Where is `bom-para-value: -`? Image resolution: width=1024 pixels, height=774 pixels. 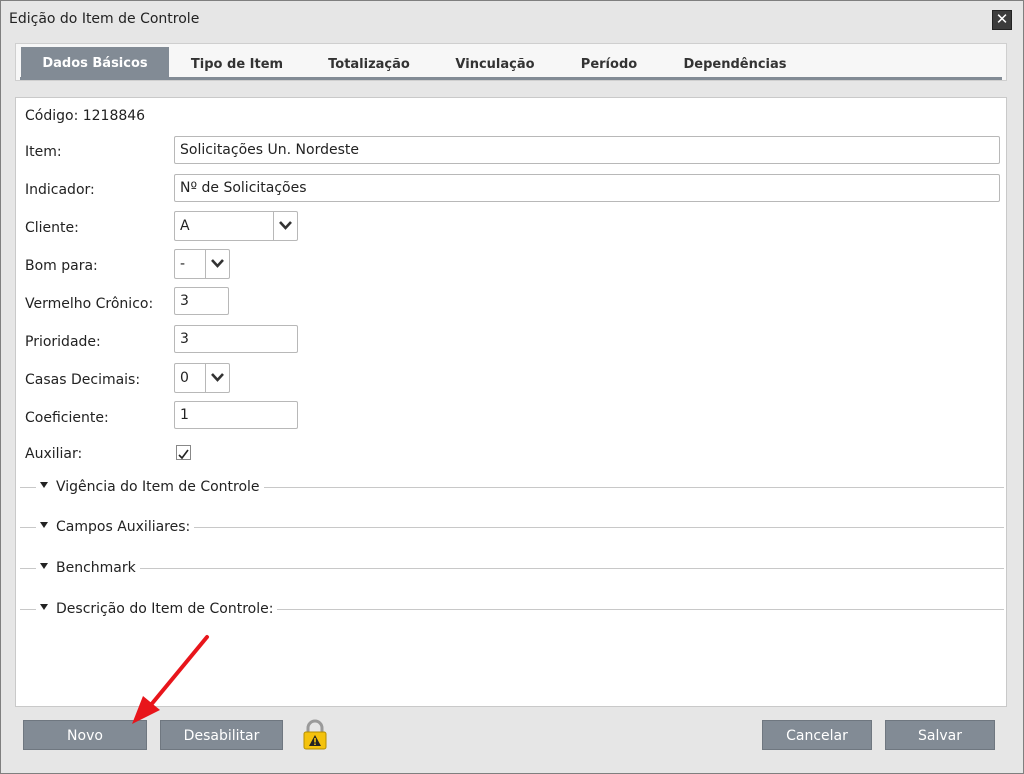 bom-para-value: - is located at coordinates (183, 264).